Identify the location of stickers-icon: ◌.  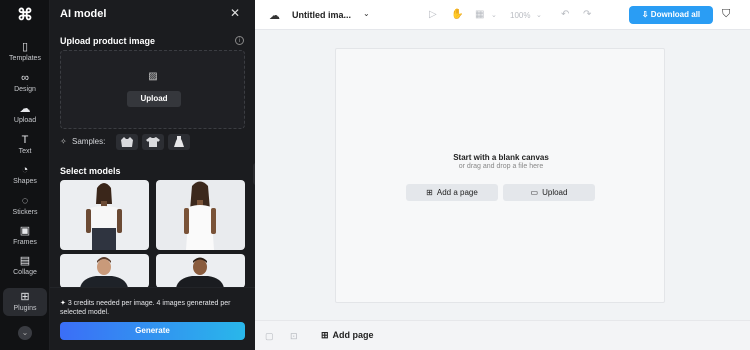
(25, 201).